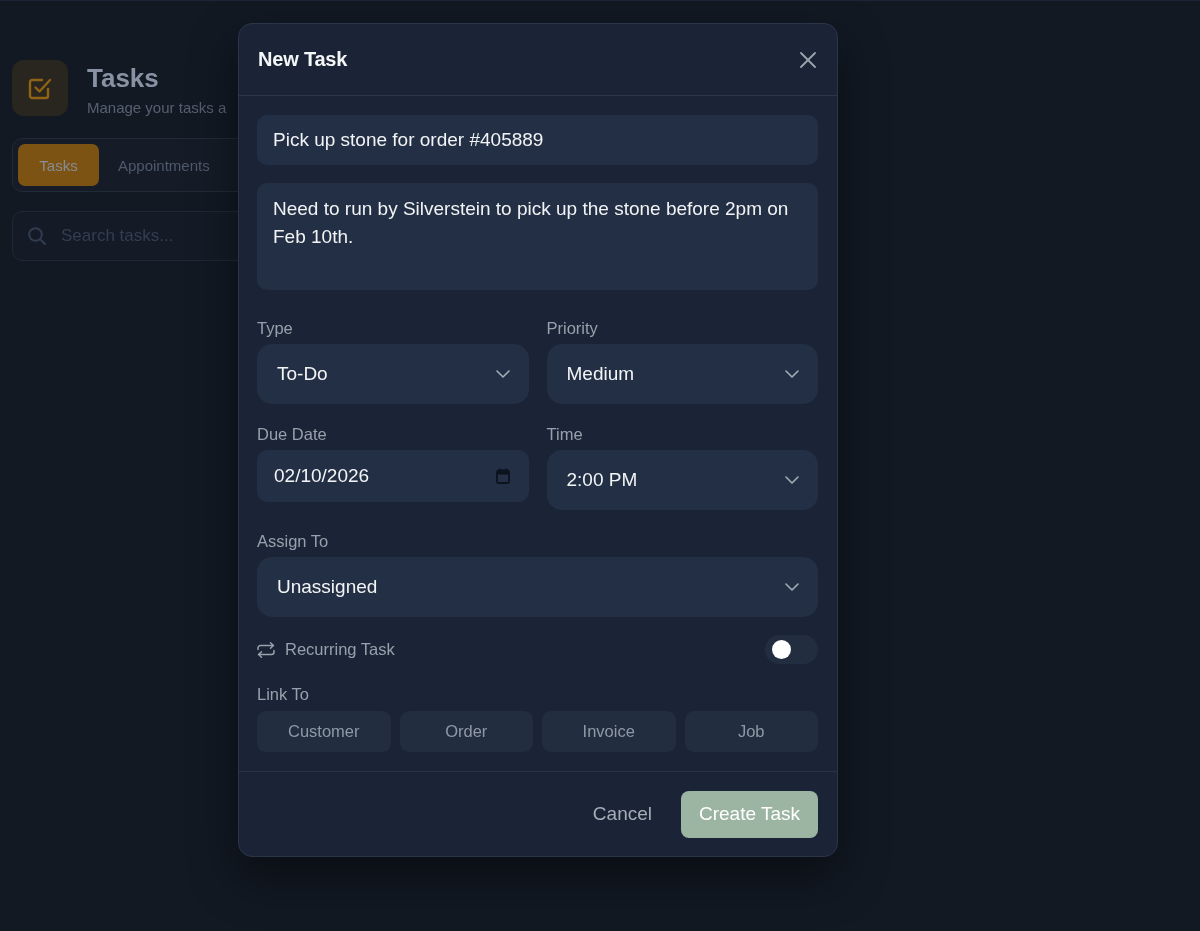 Image resolution: width=1200 pixels, height=931 pixels. I want to click on calendar-icon, so click(502, 476).